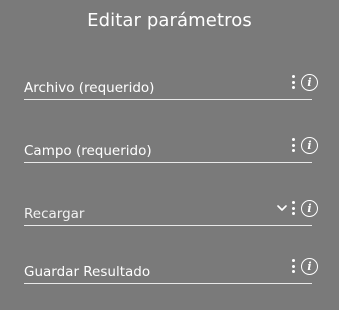  What do you see at coordinates (169, 20) in the screenshot?
I see `dialog-title: Editar parámetros` at bounding box center [169, 20].